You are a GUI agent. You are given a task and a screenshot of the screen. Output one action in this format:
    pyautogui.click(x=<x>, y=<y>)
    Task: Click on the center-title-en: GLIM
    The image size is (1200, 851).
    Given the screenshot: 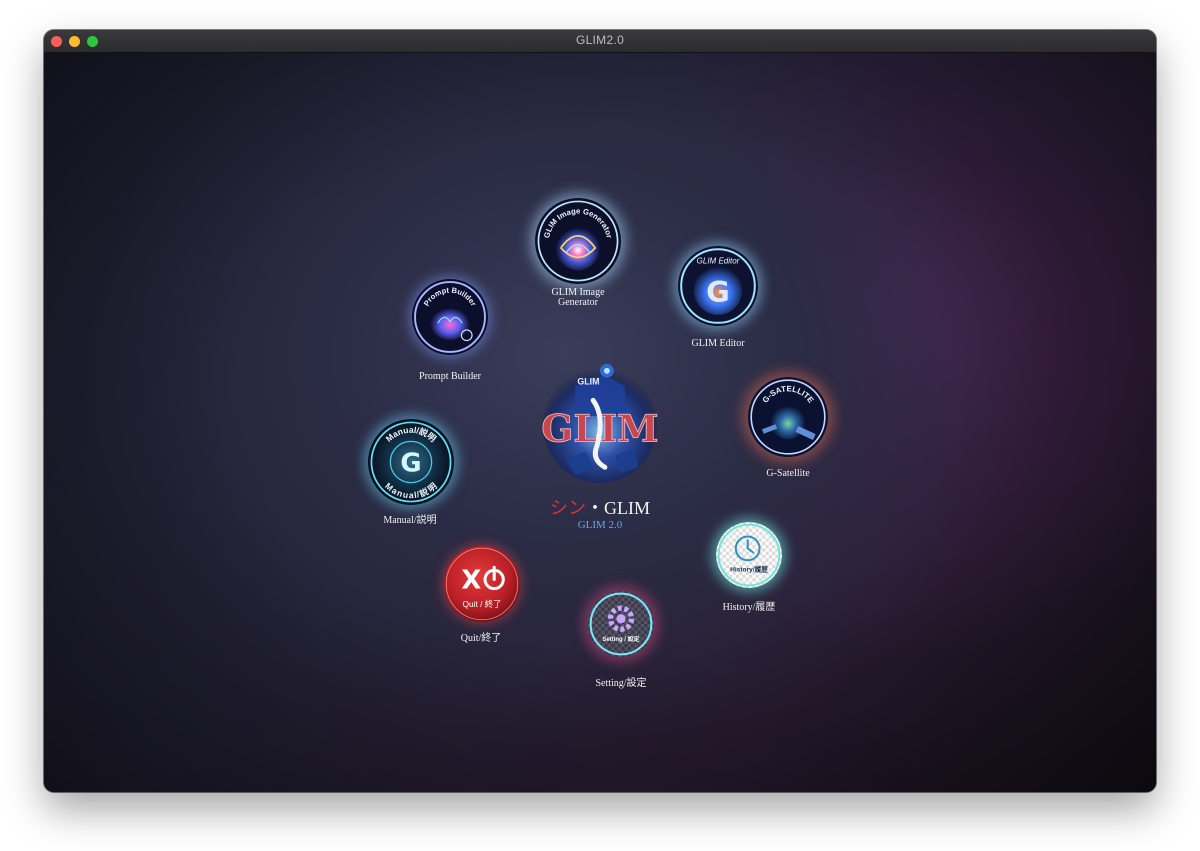 What is the action you would take?
    pyautogui.click(x=627, y=508)
    